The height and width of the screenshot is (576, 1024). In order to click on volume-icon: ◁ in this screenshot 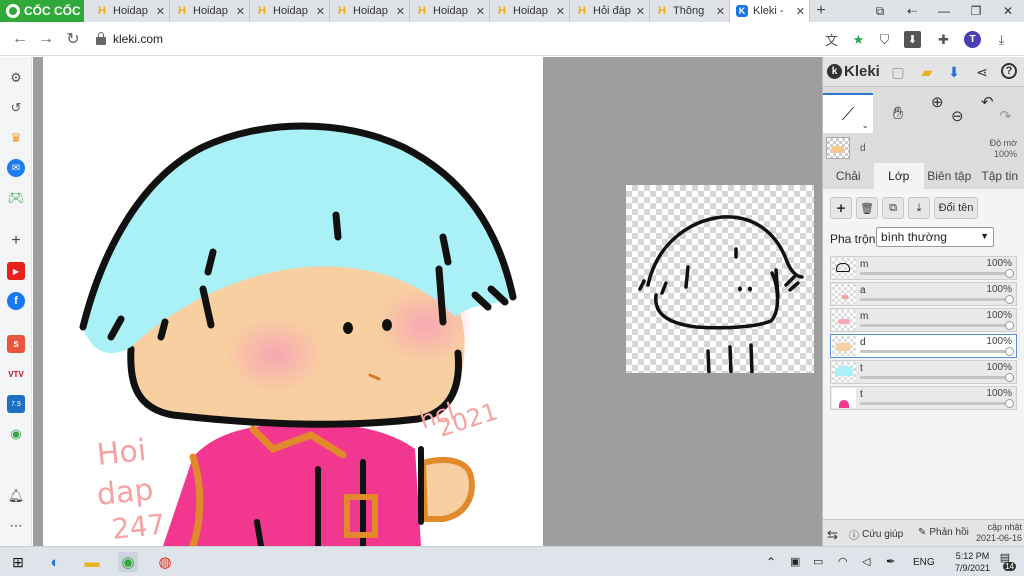, I will do `click(866, 561)`.